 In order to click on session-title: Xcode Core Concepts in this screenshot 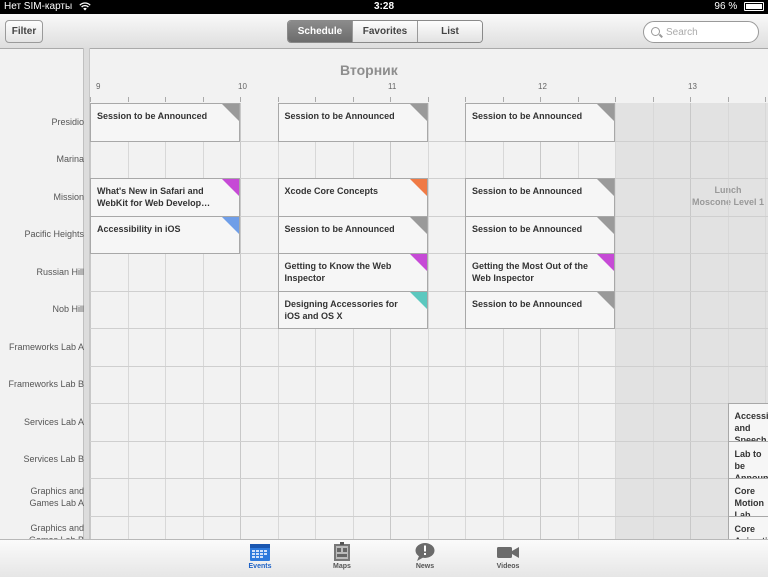, I will do `click(353, 191)`.